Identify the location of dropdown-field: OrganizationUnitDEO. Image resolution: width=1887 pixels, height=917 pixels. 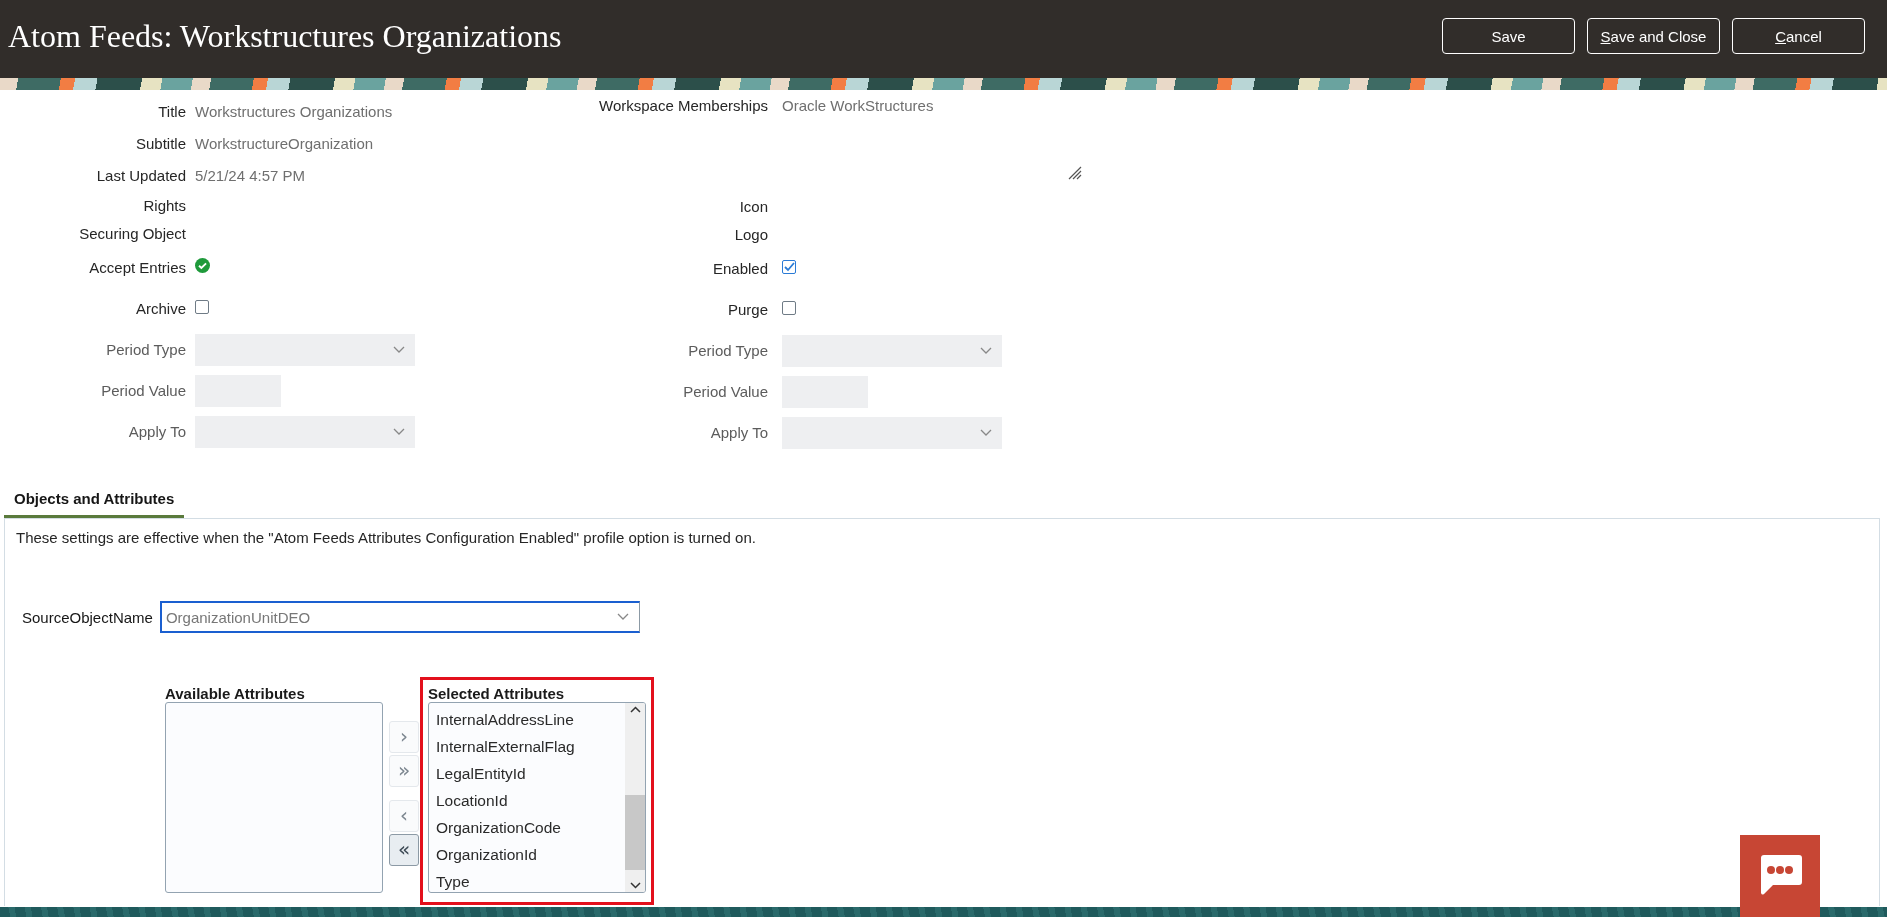
(399, 617).